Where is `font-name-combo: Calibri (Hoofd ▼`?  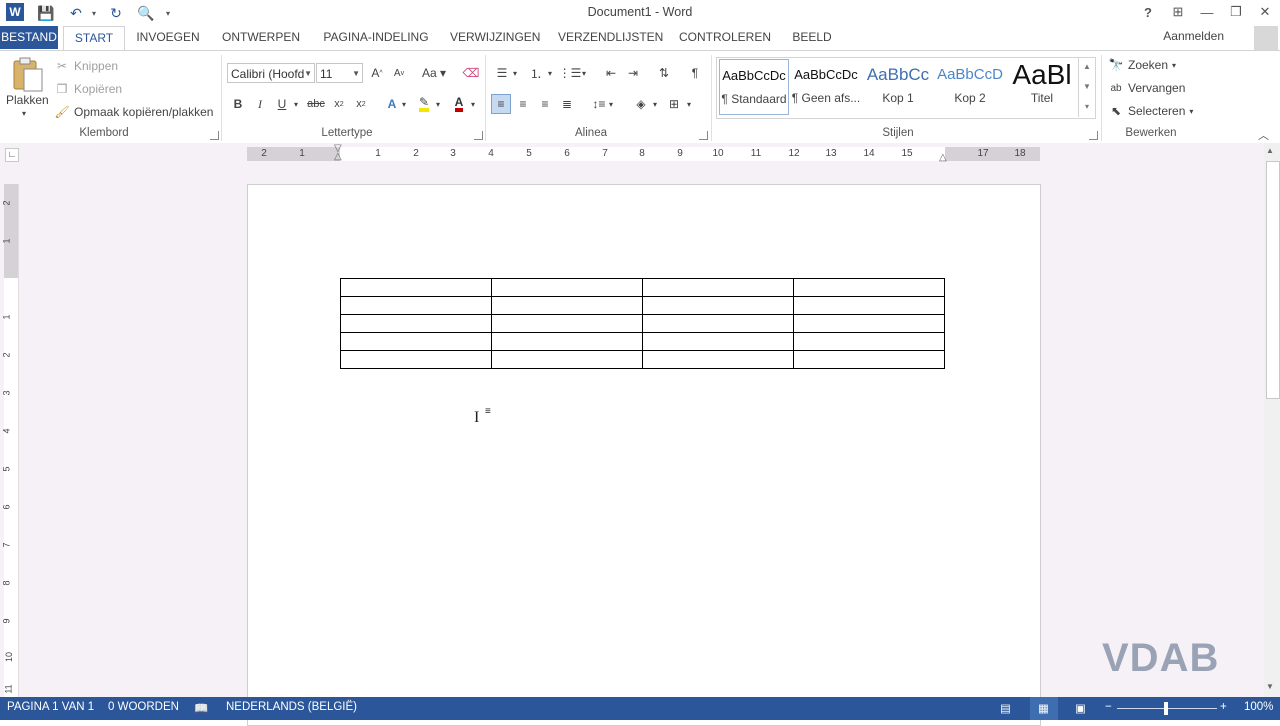
font-name-combo: Calibri (Hoofd ▼ is located at coordinates (271, 73).